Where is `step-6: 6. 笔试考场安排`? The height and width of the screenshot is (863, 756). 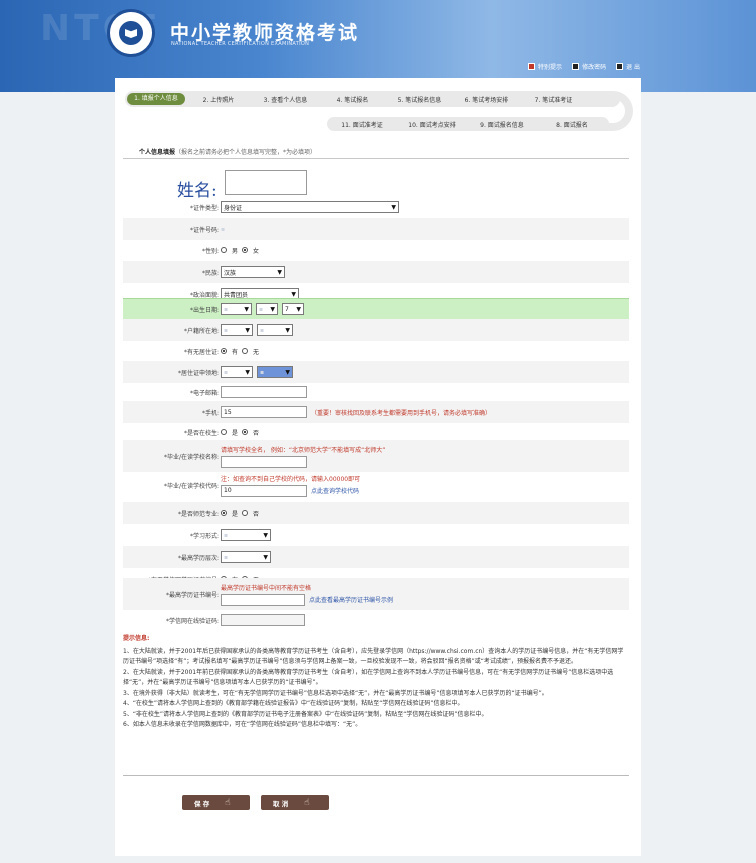 step-6: 6. 笔试考场安排 is located at coordinates (486, 99).